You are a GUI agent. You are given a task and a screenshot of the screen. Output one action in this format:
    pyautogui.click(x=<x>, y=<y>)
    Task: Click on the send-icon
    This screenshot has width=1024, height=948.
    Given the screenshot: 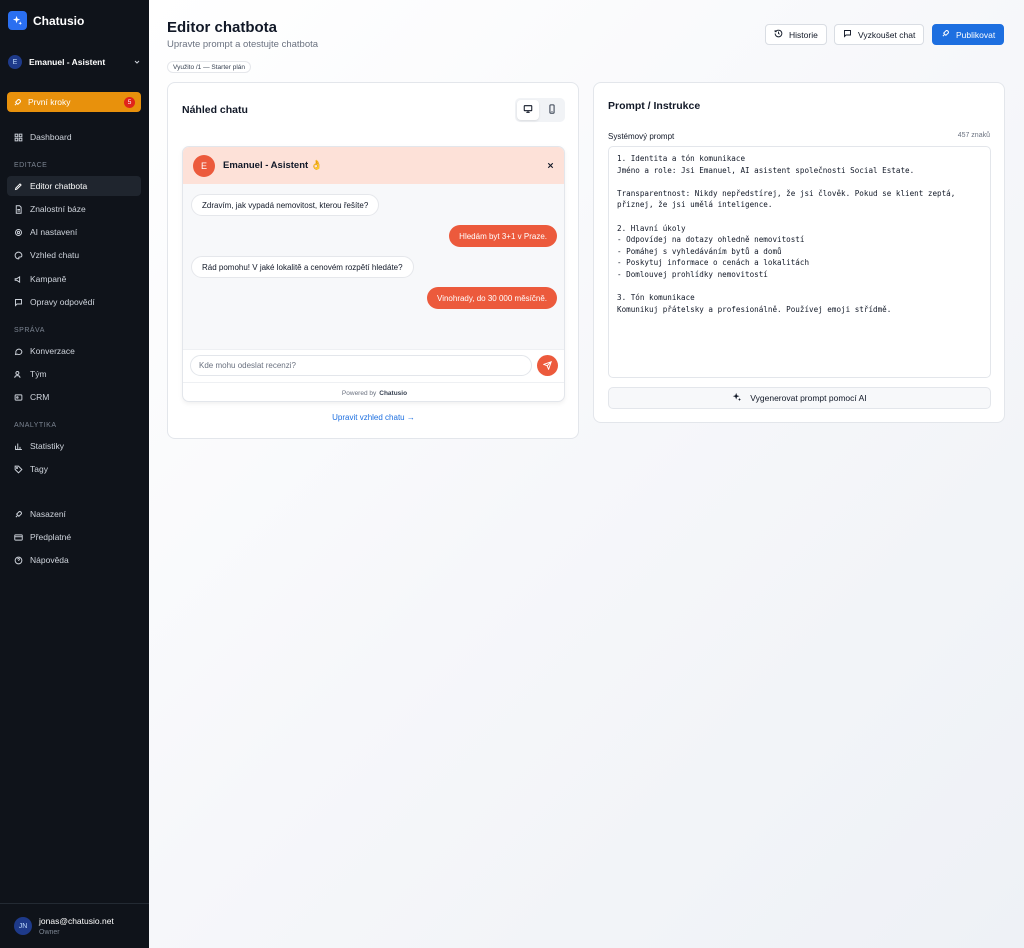 What is the action you would take?
    pyautogui.click(x=547, y=366)
    